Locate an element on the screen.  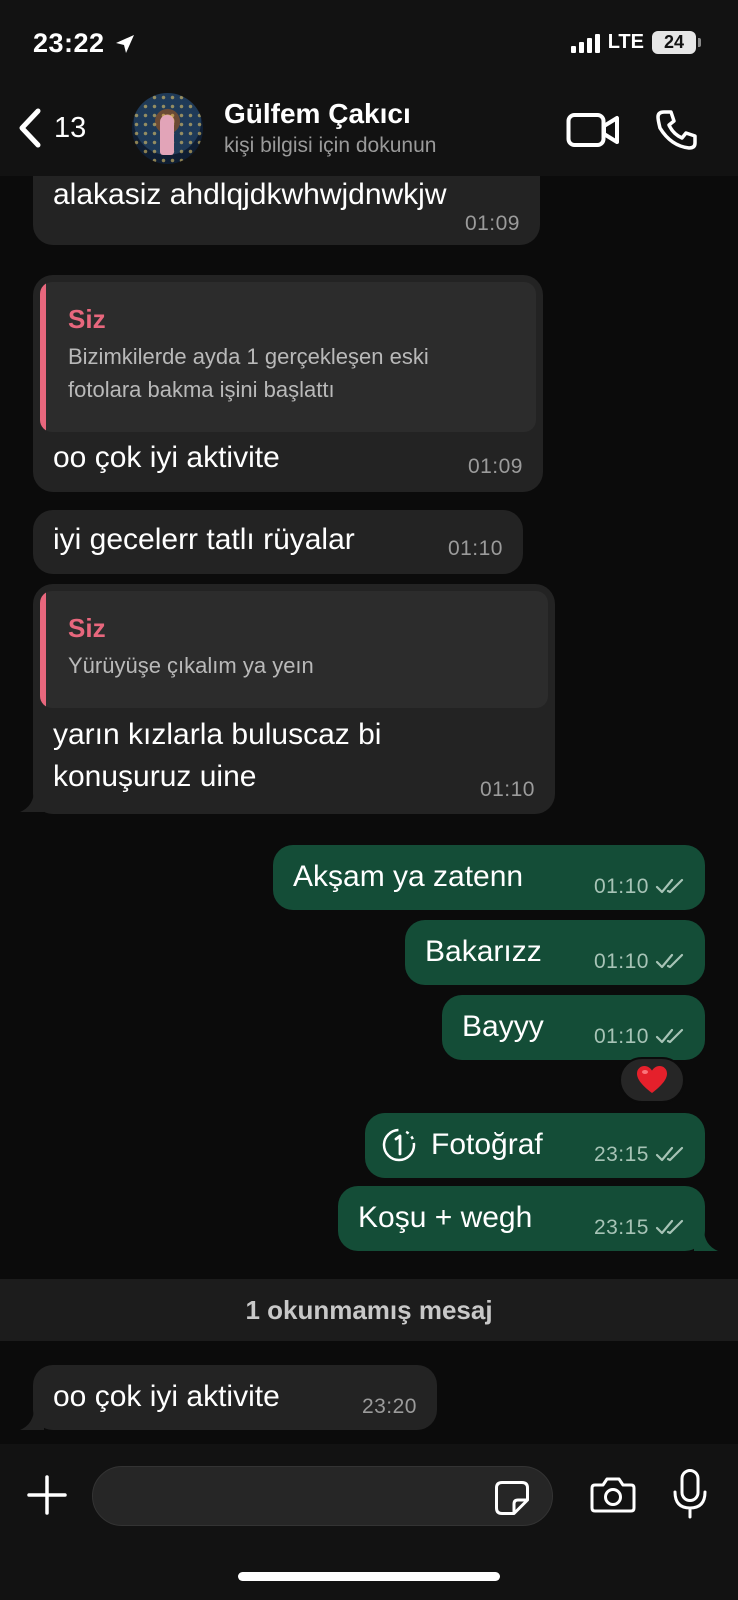
voice-message-button is located at coordinates (690, 1496).